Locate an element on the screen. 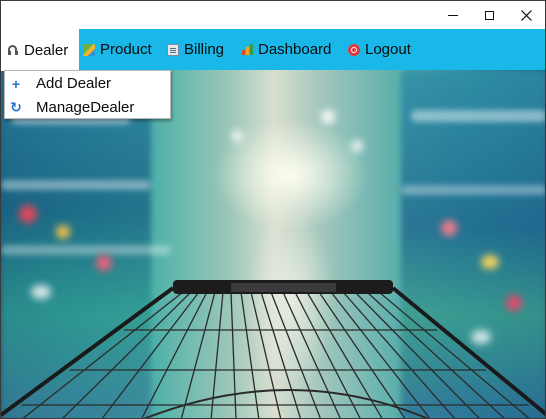 This screenshot has width=546, height=419. menu-dashboard-label: Dashboard is located at coordinates (295, 49).